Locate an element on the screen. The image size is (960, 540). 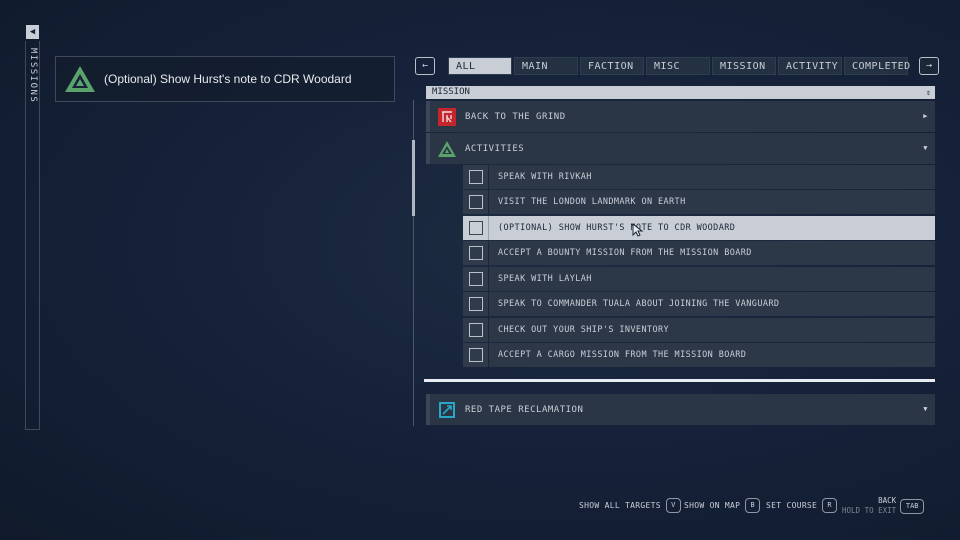
category-header: MISSION ⇕ is located at coordinates (680, 92).